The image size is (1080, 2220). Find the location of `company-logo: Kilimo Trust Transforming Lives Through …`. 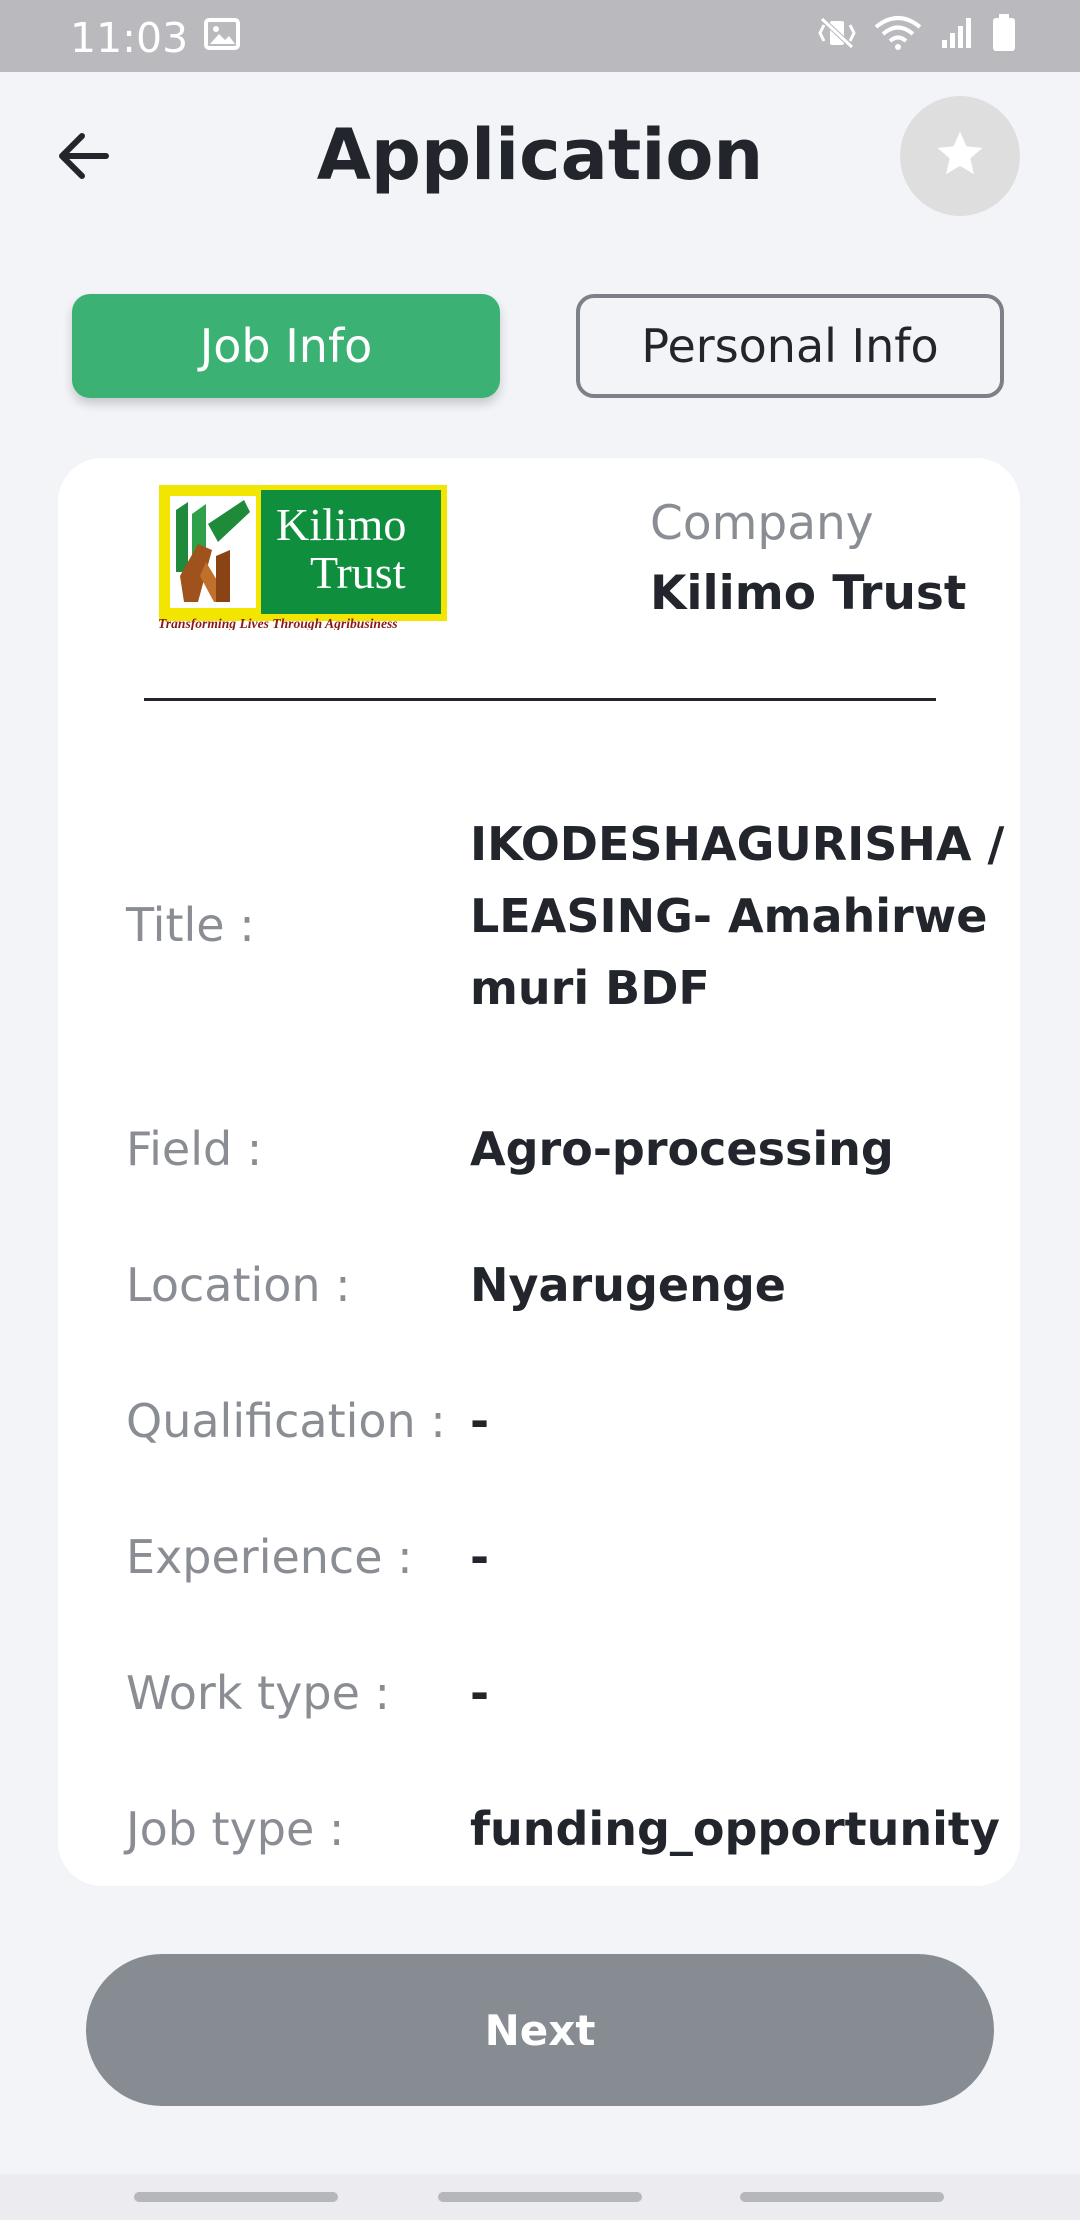

company-logo: Kilimo Trust Transforming Lives Through … is located at coordinates (303, 557).